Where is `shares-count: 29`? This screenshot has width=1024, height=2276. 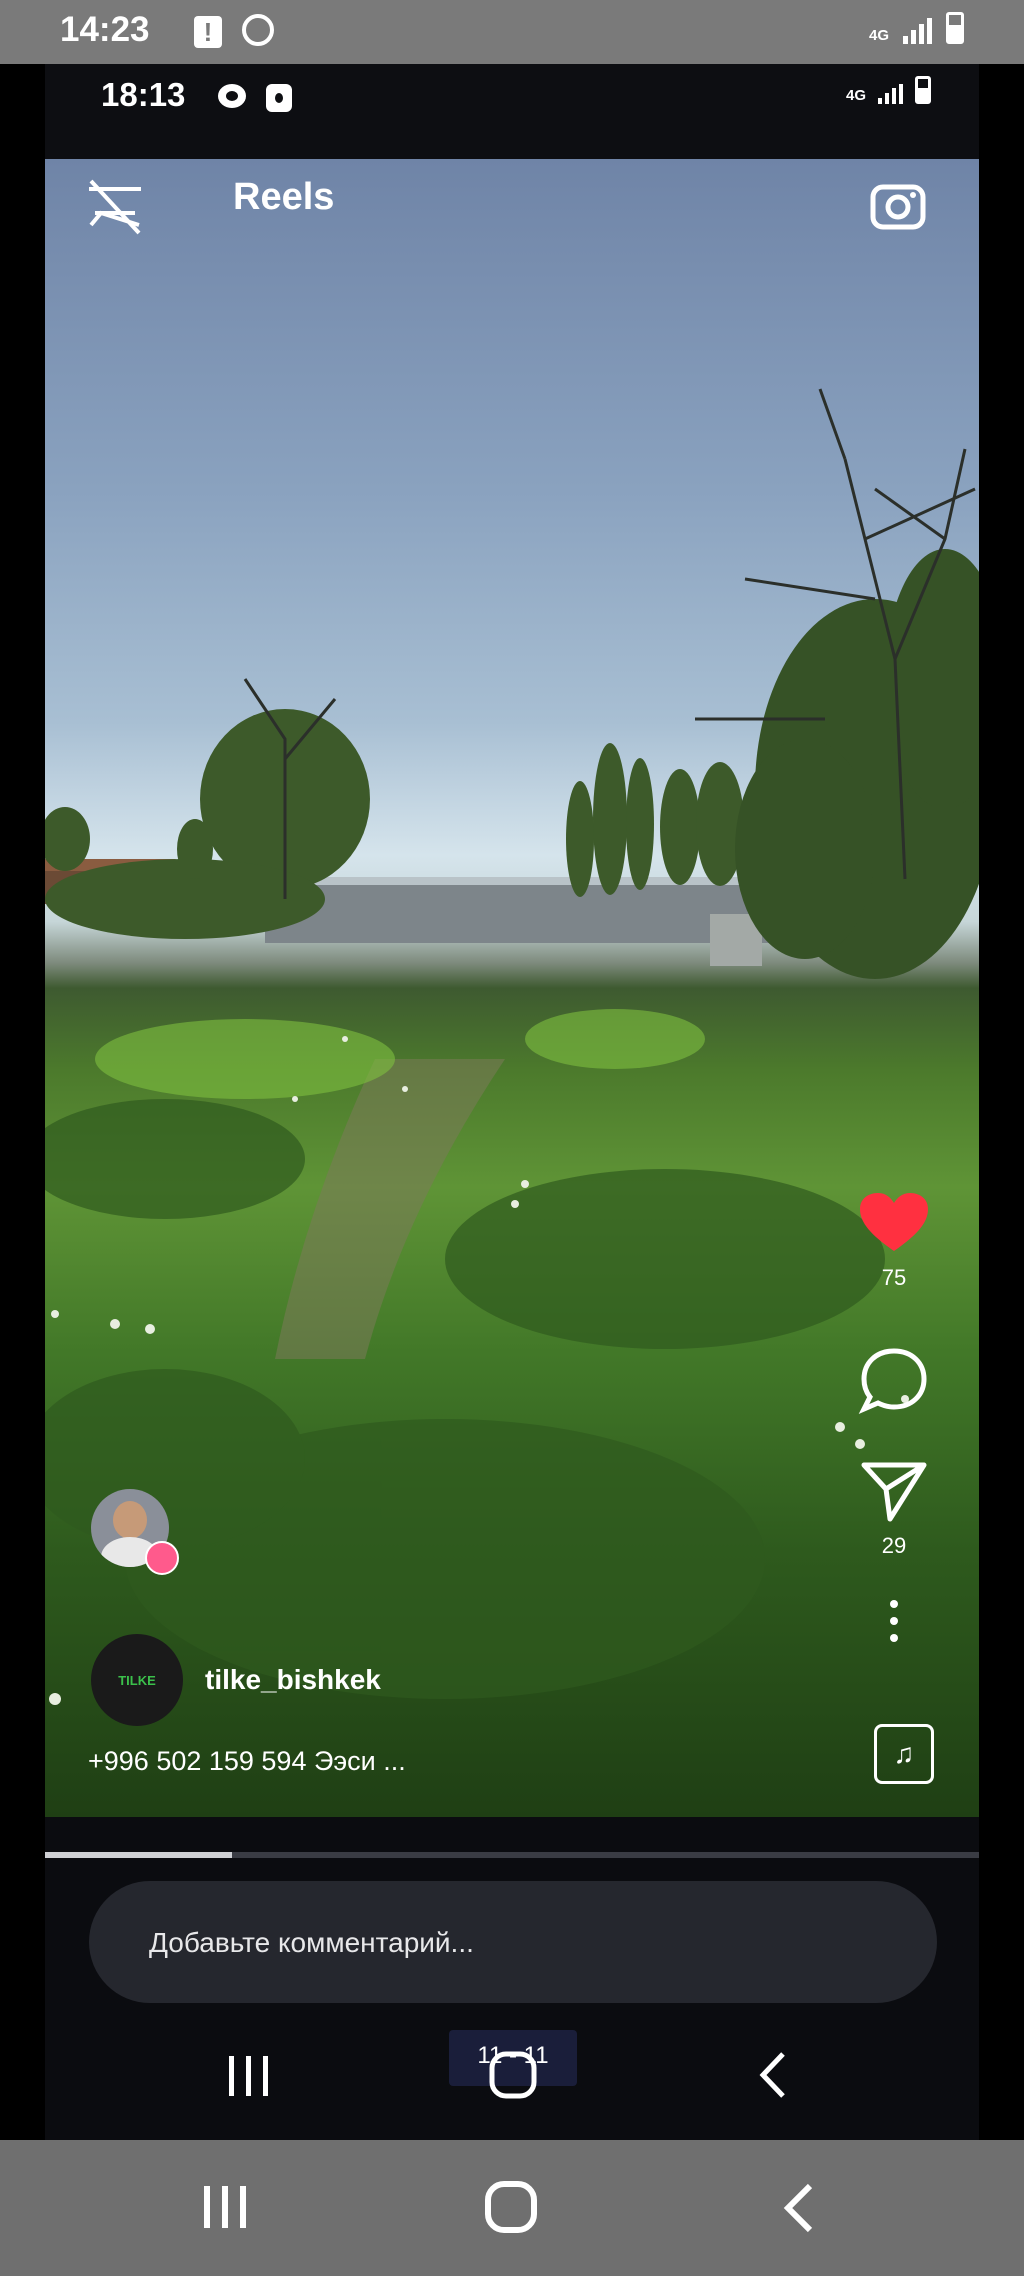 shares-count: 29 is located at coordinates (894, 1545).